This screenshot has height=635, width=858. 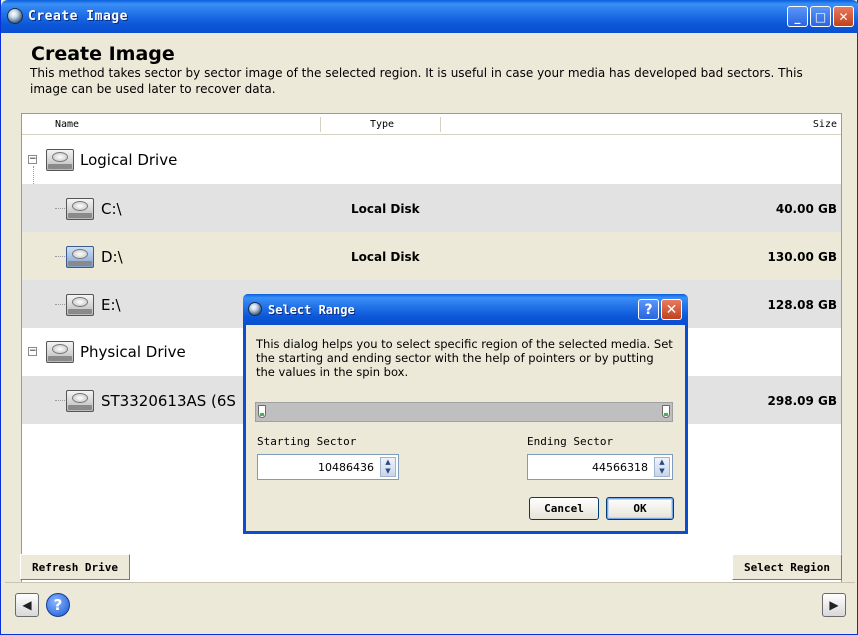 What do you see at coordinates (666, 411) in the screenshot?
I see `end-pointer-handle` at bounding box center [666, 411].